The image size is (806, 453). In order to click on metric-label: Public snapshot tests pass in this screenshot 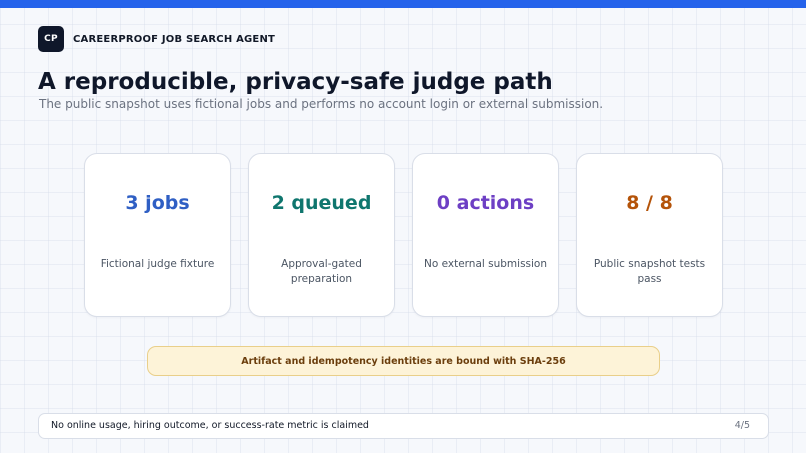, I will do `click(649, 271)`.